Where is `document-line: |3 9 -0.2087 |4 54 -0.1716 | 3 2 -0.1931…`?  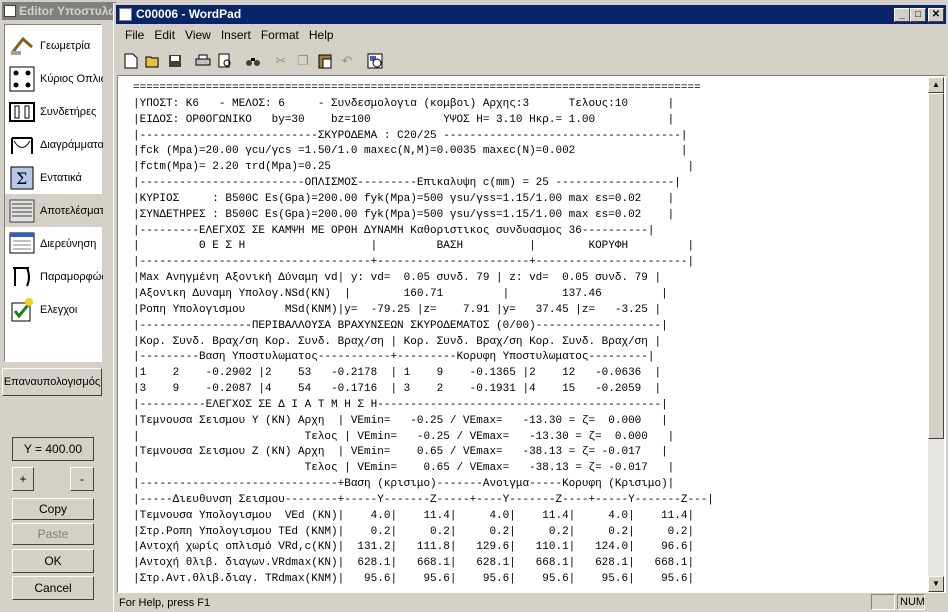 document-line: |3 9 -0.2087 |4 54 -0.1716 | 3 2 -0.1931… is located at coordinates (397, 389).